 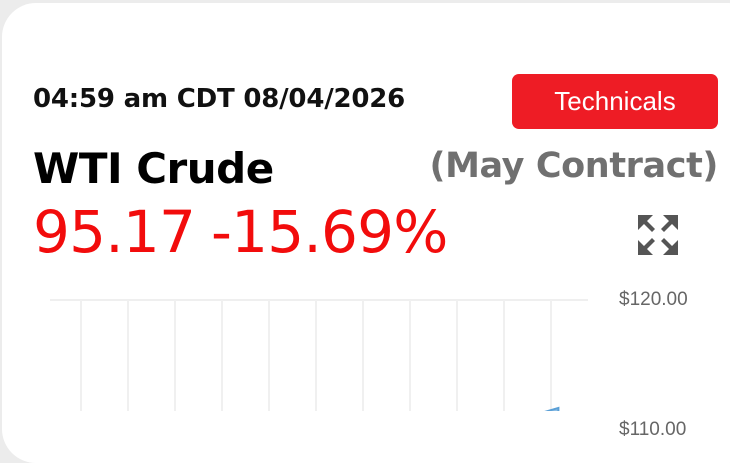 What do you see at coordinates (329, 232) in the screenshot?
I see `percent-change: -15.69%` at bounding box center [329, 232].